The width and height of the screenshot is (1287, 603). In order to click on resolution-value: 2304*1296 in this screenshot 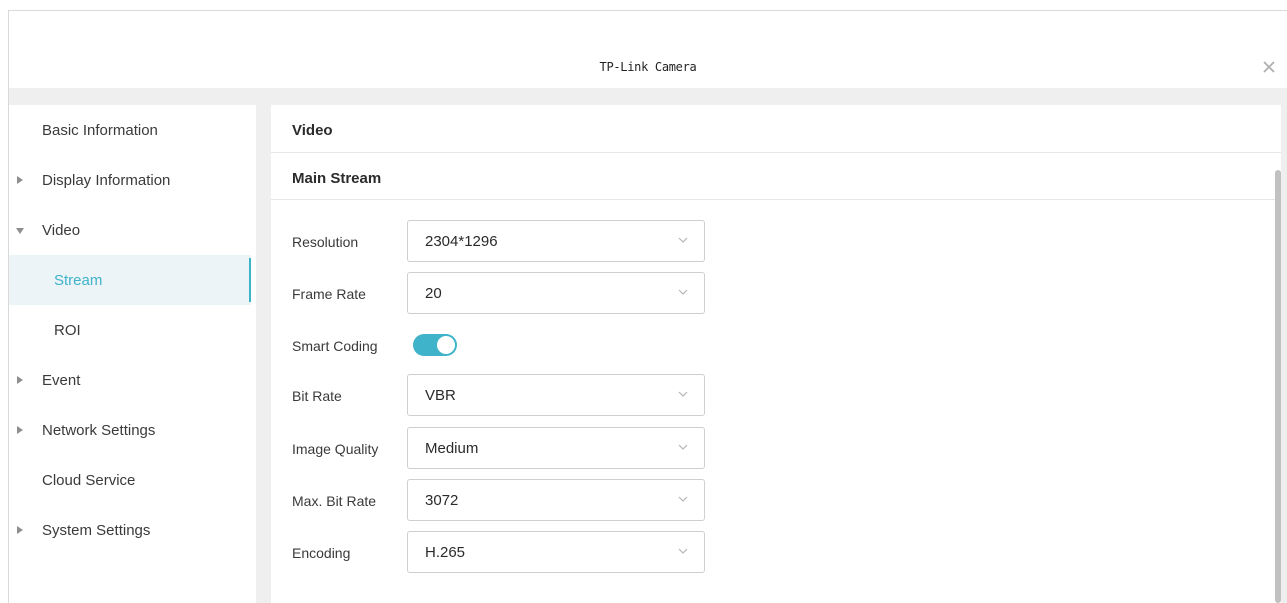, I will do `click(461, 241)`.